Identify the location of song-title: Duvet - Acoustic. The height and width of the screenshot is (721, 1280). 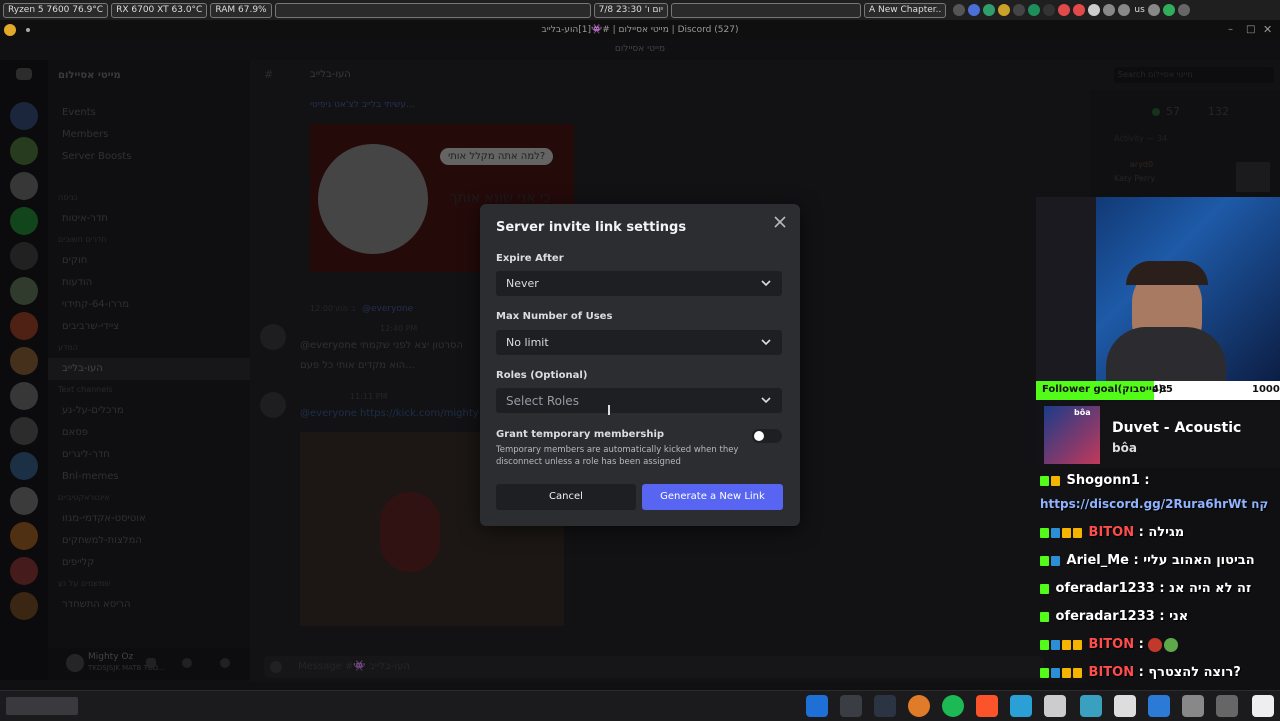
(1177, 428).